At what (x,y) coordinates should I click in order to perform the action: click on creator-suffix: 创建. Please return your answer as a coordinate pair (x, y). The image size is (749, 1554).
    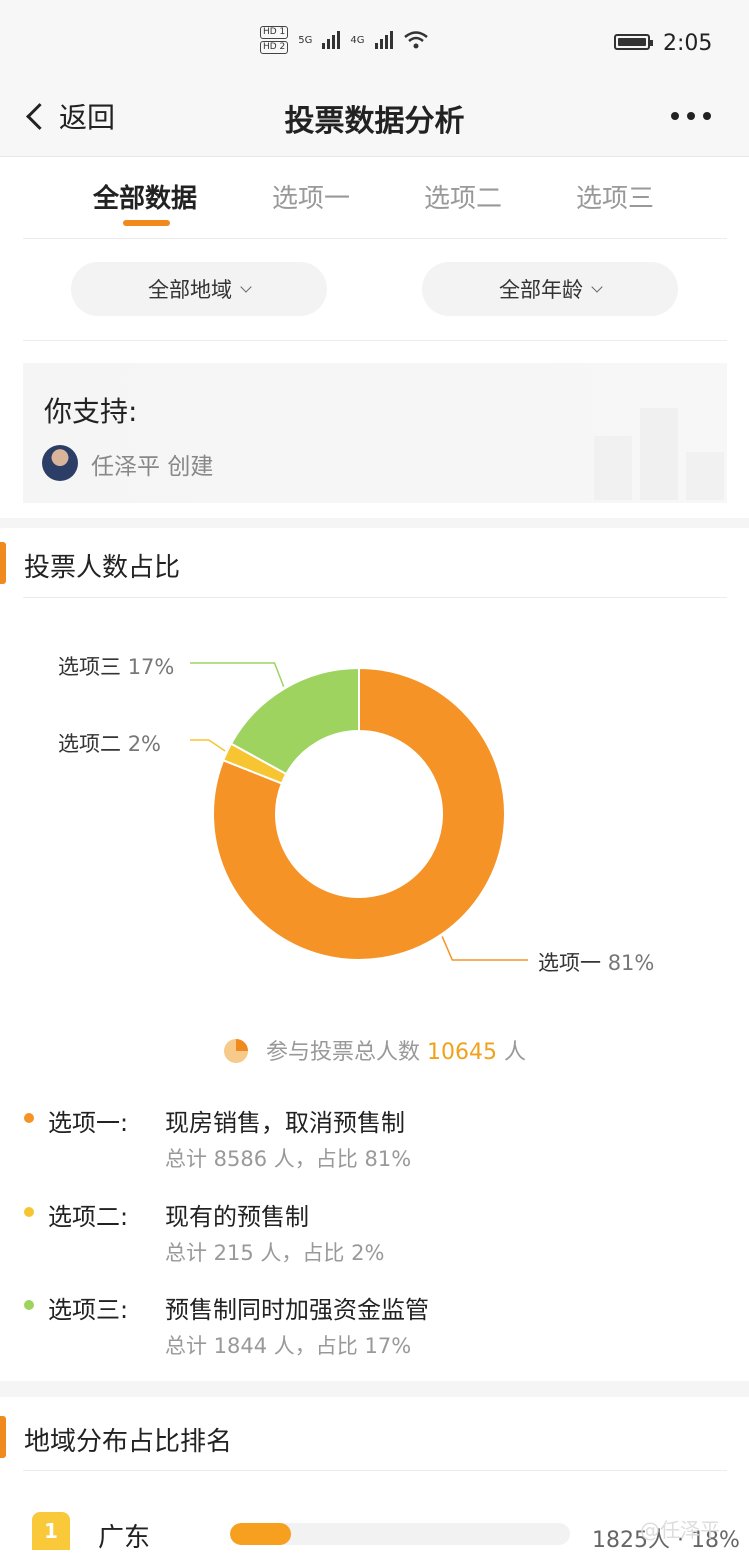
    Looking at the image, I should click on (190, 467).